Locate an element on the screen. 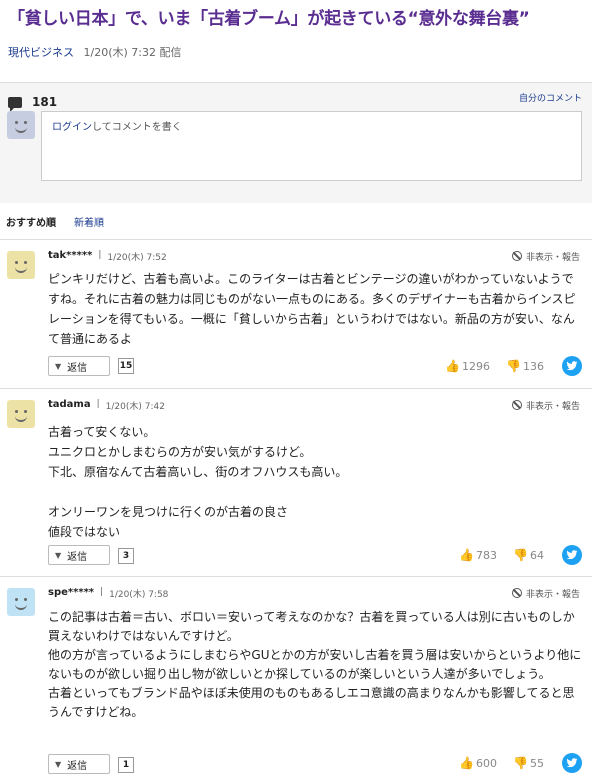 The width and height of the screenshot is (592, 784). comment-input-placeholder: してコメントを書く is located at coordinates (137, 127).